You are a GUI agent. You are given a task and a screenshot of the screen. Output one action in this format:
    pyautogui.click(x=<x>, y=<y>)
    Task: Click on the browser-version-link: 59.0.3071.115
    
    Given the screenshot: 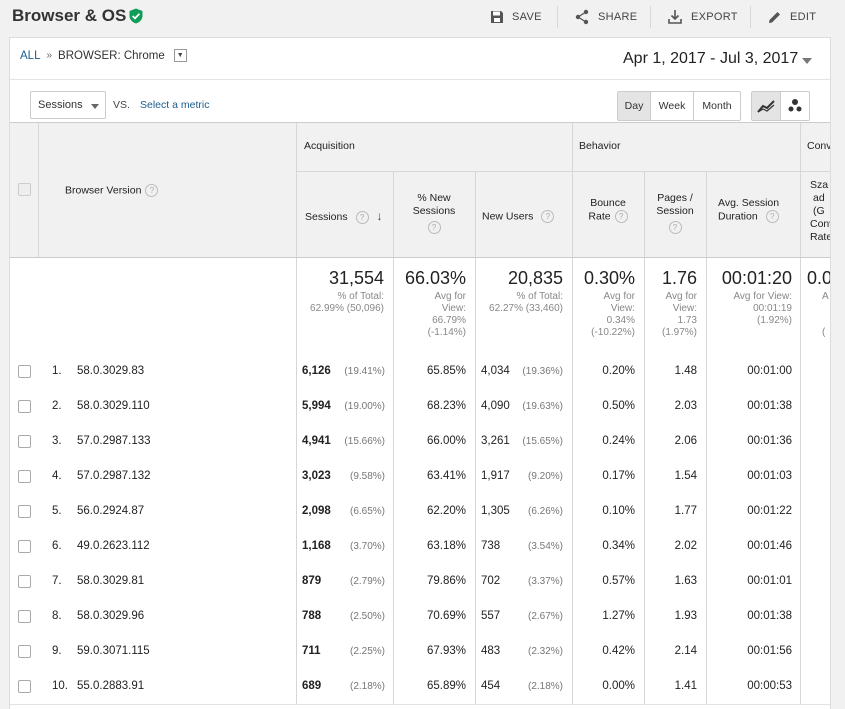 What is the action you would take?
    pyautogui.click(x=113, y=651)
    